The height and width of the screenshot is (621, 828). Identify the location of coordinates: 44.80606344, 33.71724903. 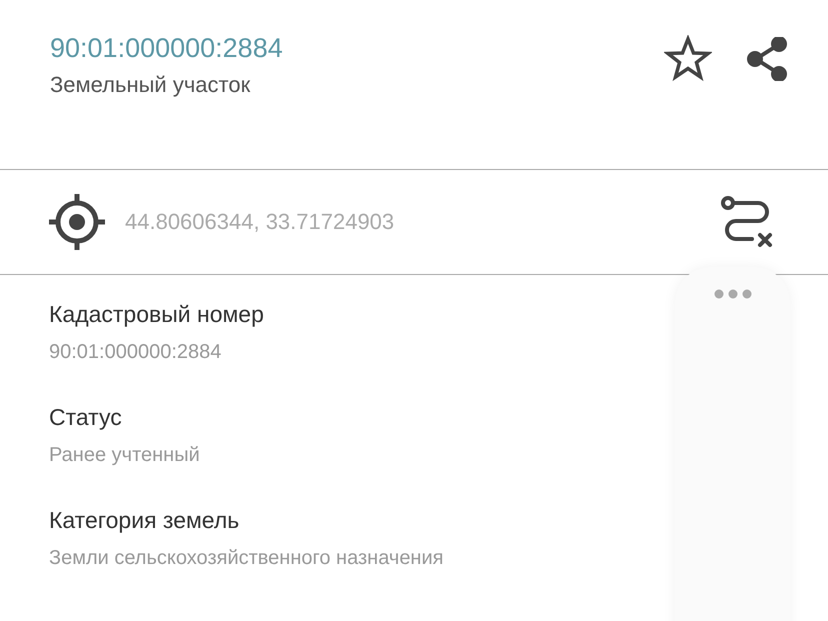
(260, 222).